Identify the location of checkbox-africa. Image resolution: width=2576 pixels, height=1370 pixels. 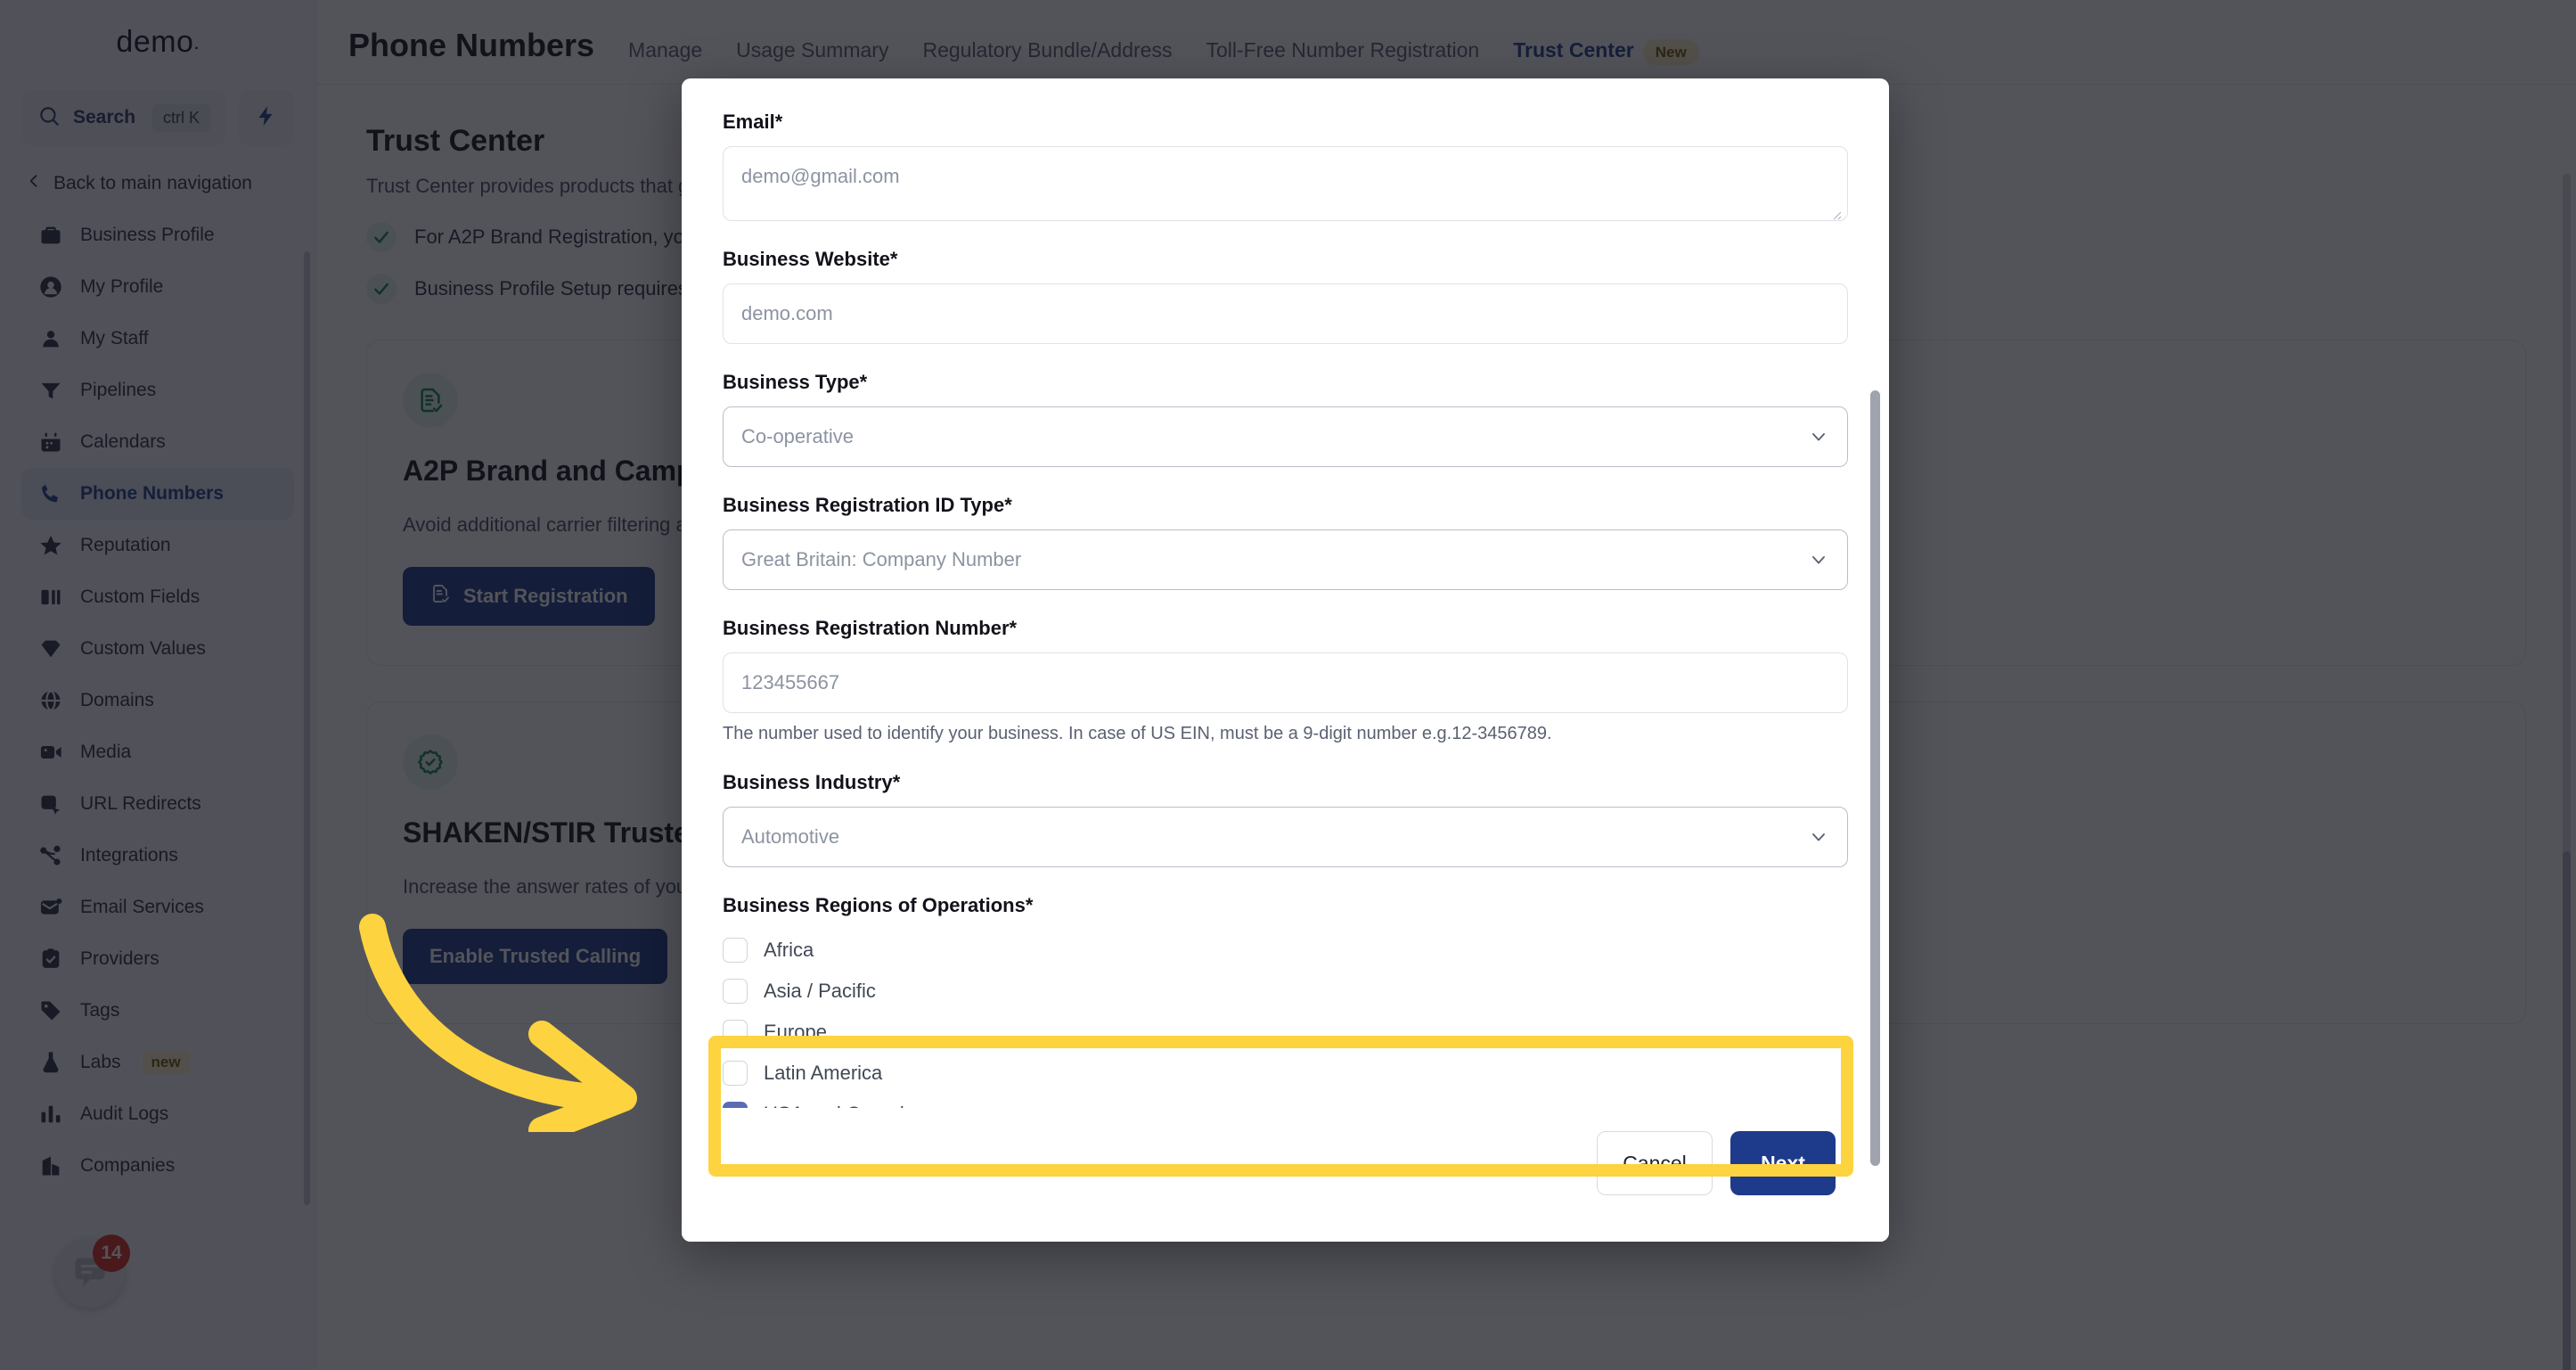
(735, 951).